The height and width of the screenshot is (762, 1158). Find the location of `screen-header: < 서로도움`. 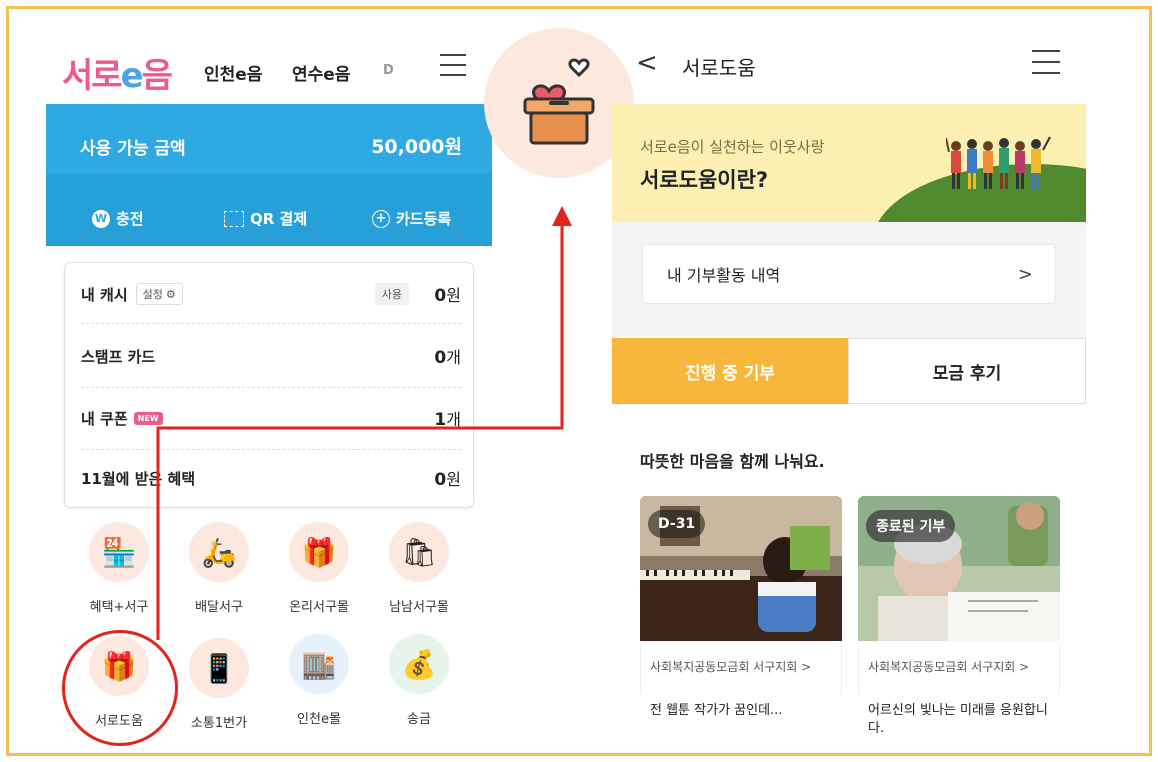

screen-header: < 서로도움 is located at coordinates (849, 60).